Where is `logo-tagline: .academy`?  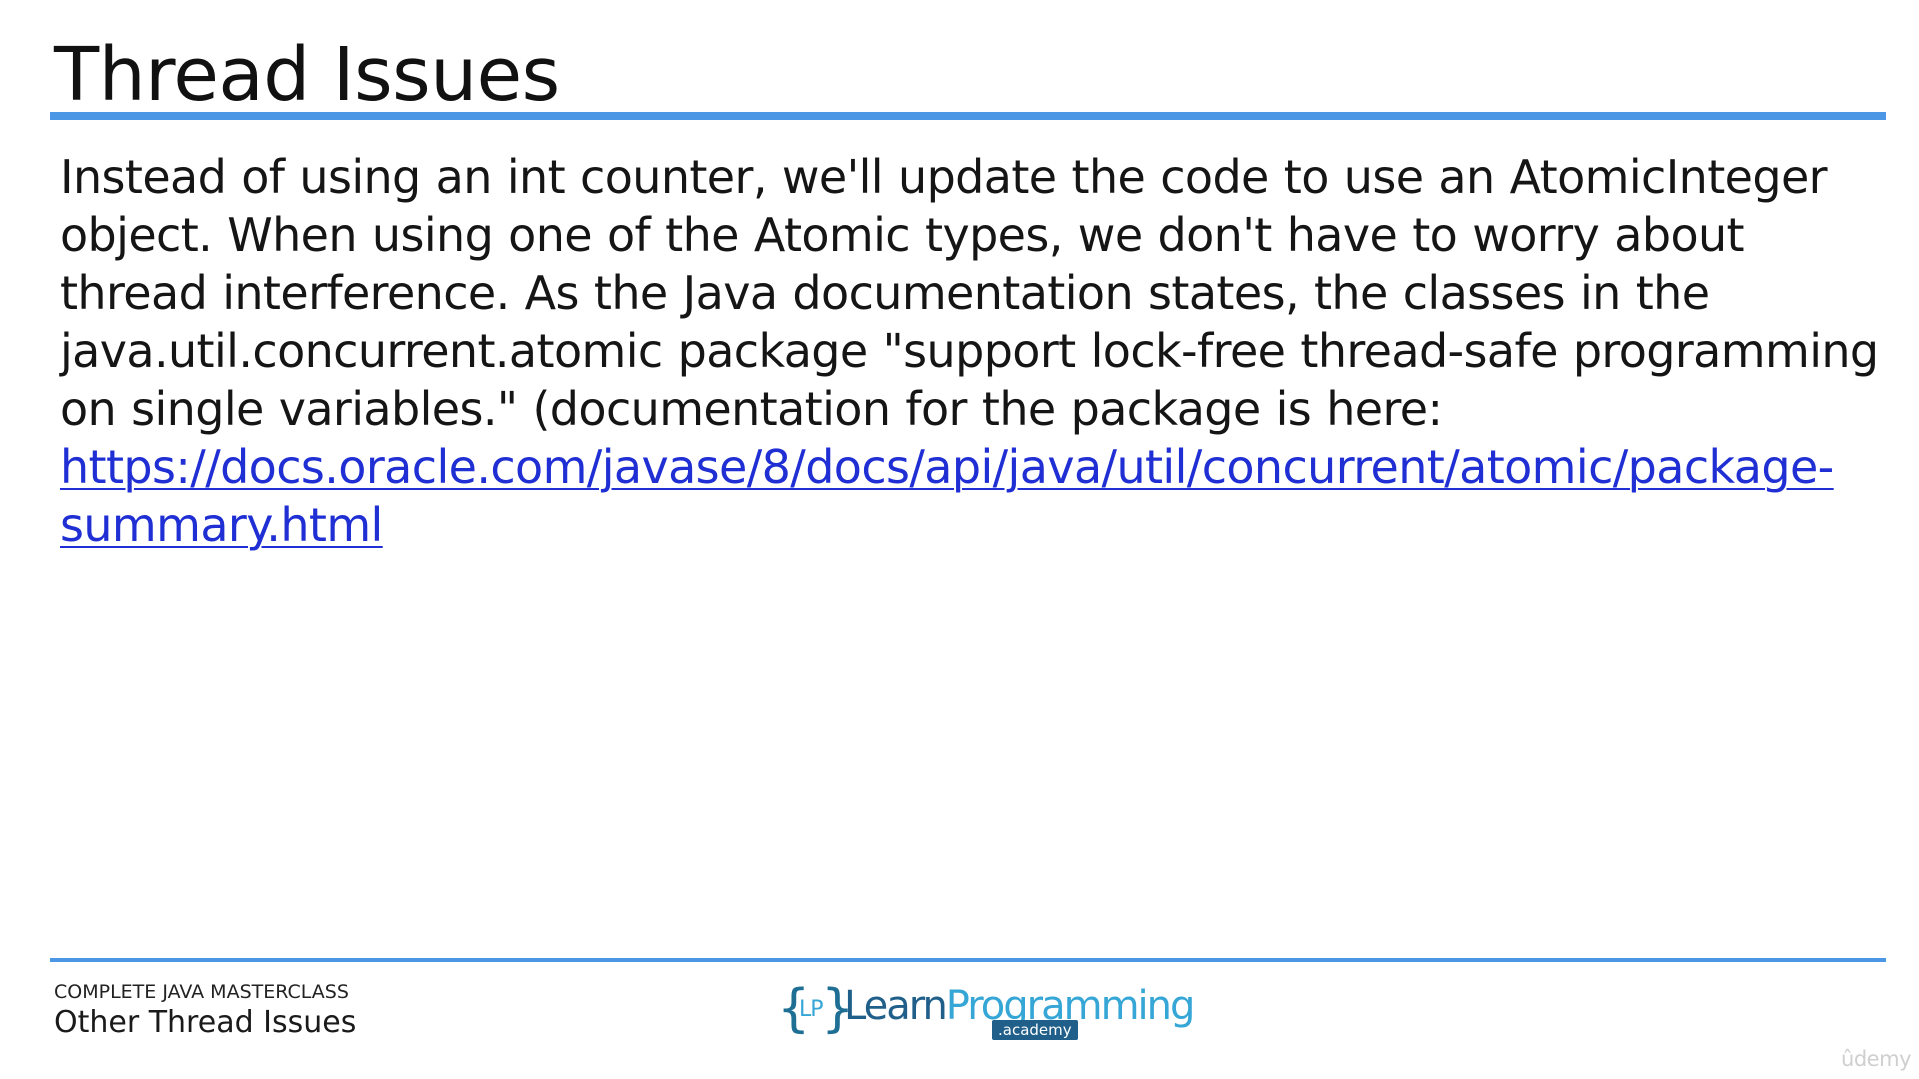 logo-tagline: .academy is located at coordinates (1035, 1030).